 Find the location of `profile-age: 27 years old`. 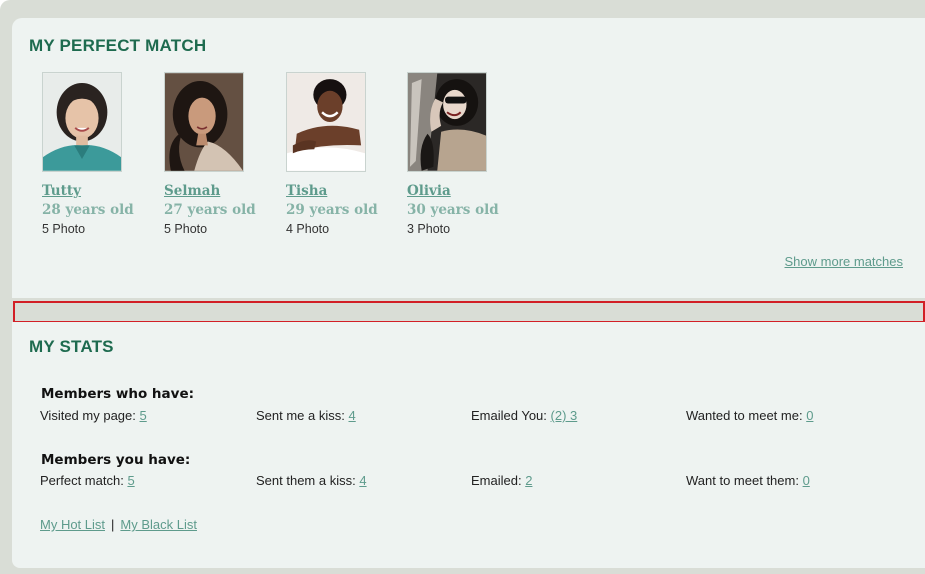

profile-age: 27 years old is located at coordinates (210, 210).